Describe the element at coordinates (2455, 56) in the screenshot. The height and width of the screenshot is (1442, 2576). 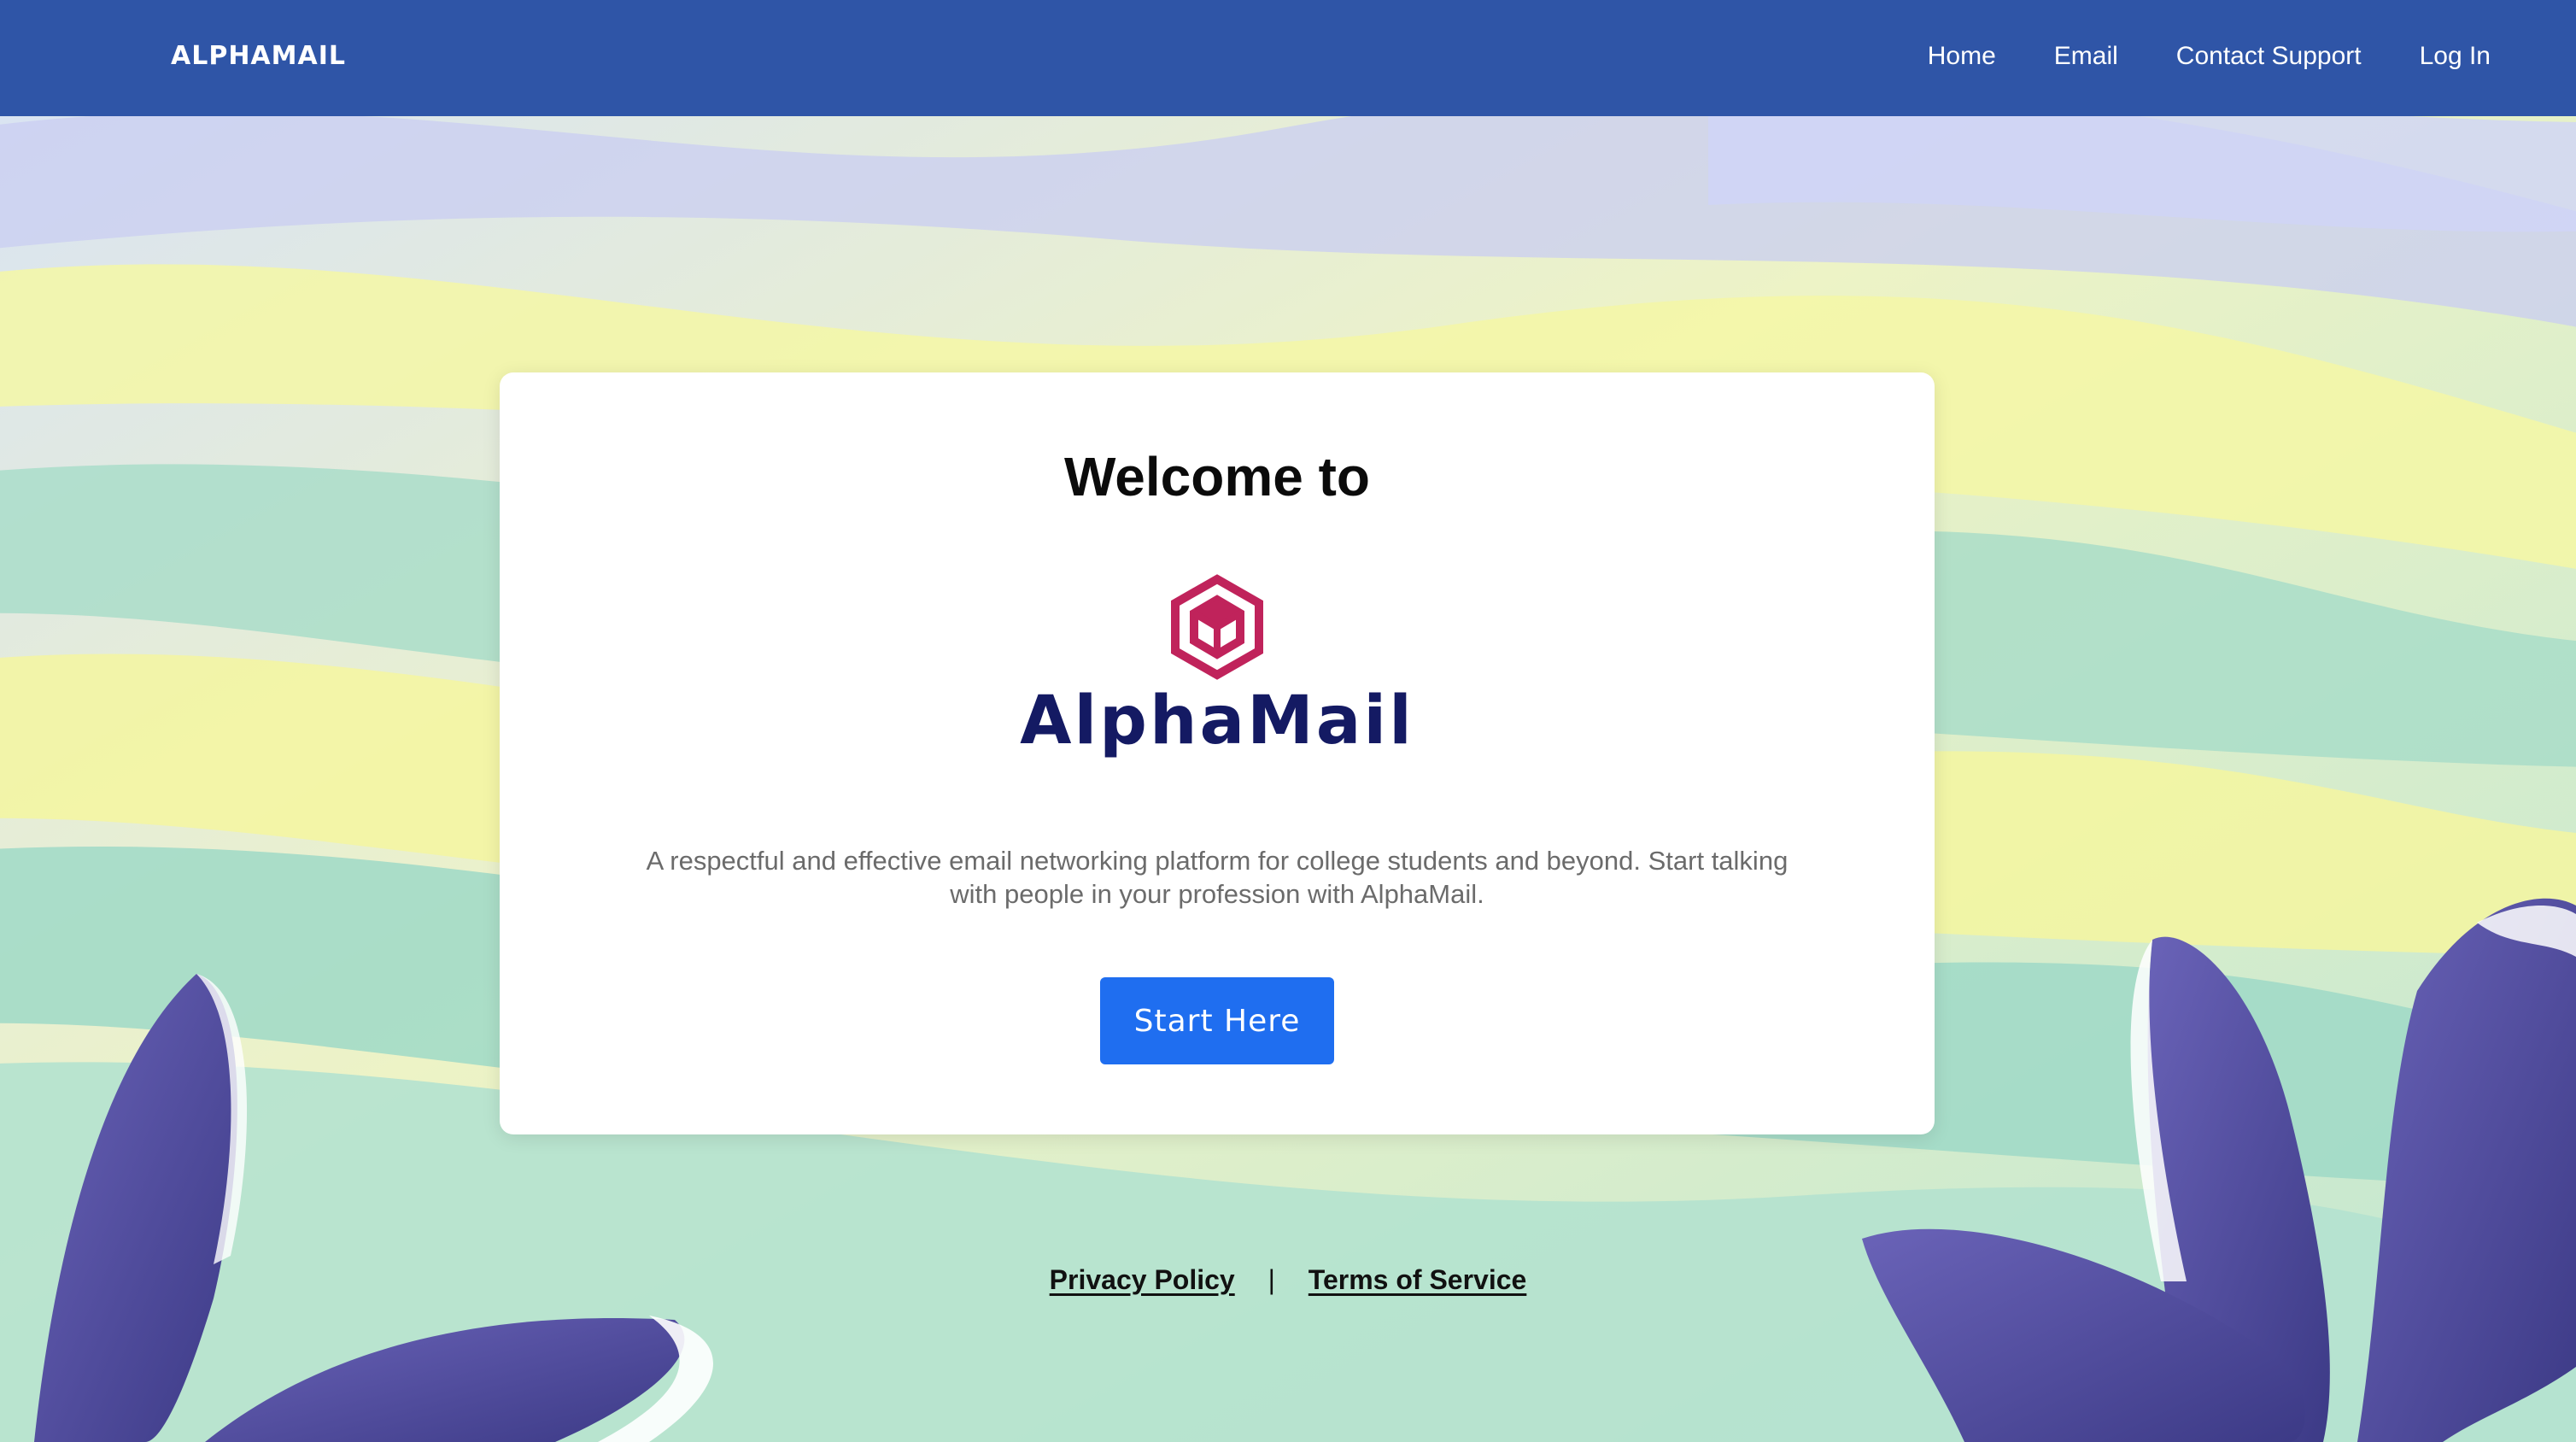
I see `nav-login-link: Log In` at that location.